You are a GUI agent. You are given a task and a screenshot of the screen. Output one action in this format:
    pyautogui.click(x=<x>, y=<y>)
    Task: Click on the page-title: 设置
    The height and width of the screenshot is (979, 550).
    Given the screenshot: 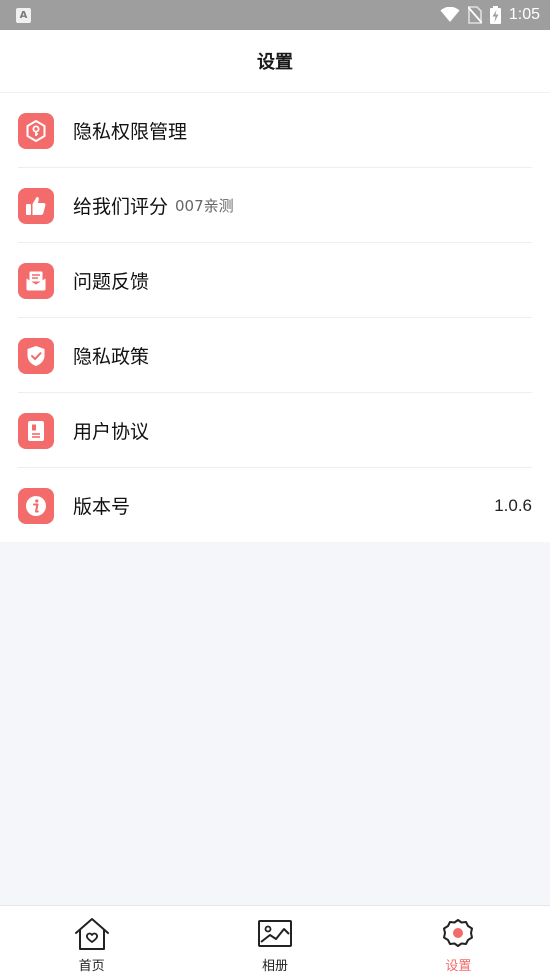 What is the action you would take?
    pyautogui.click(x=275, y=62)
    